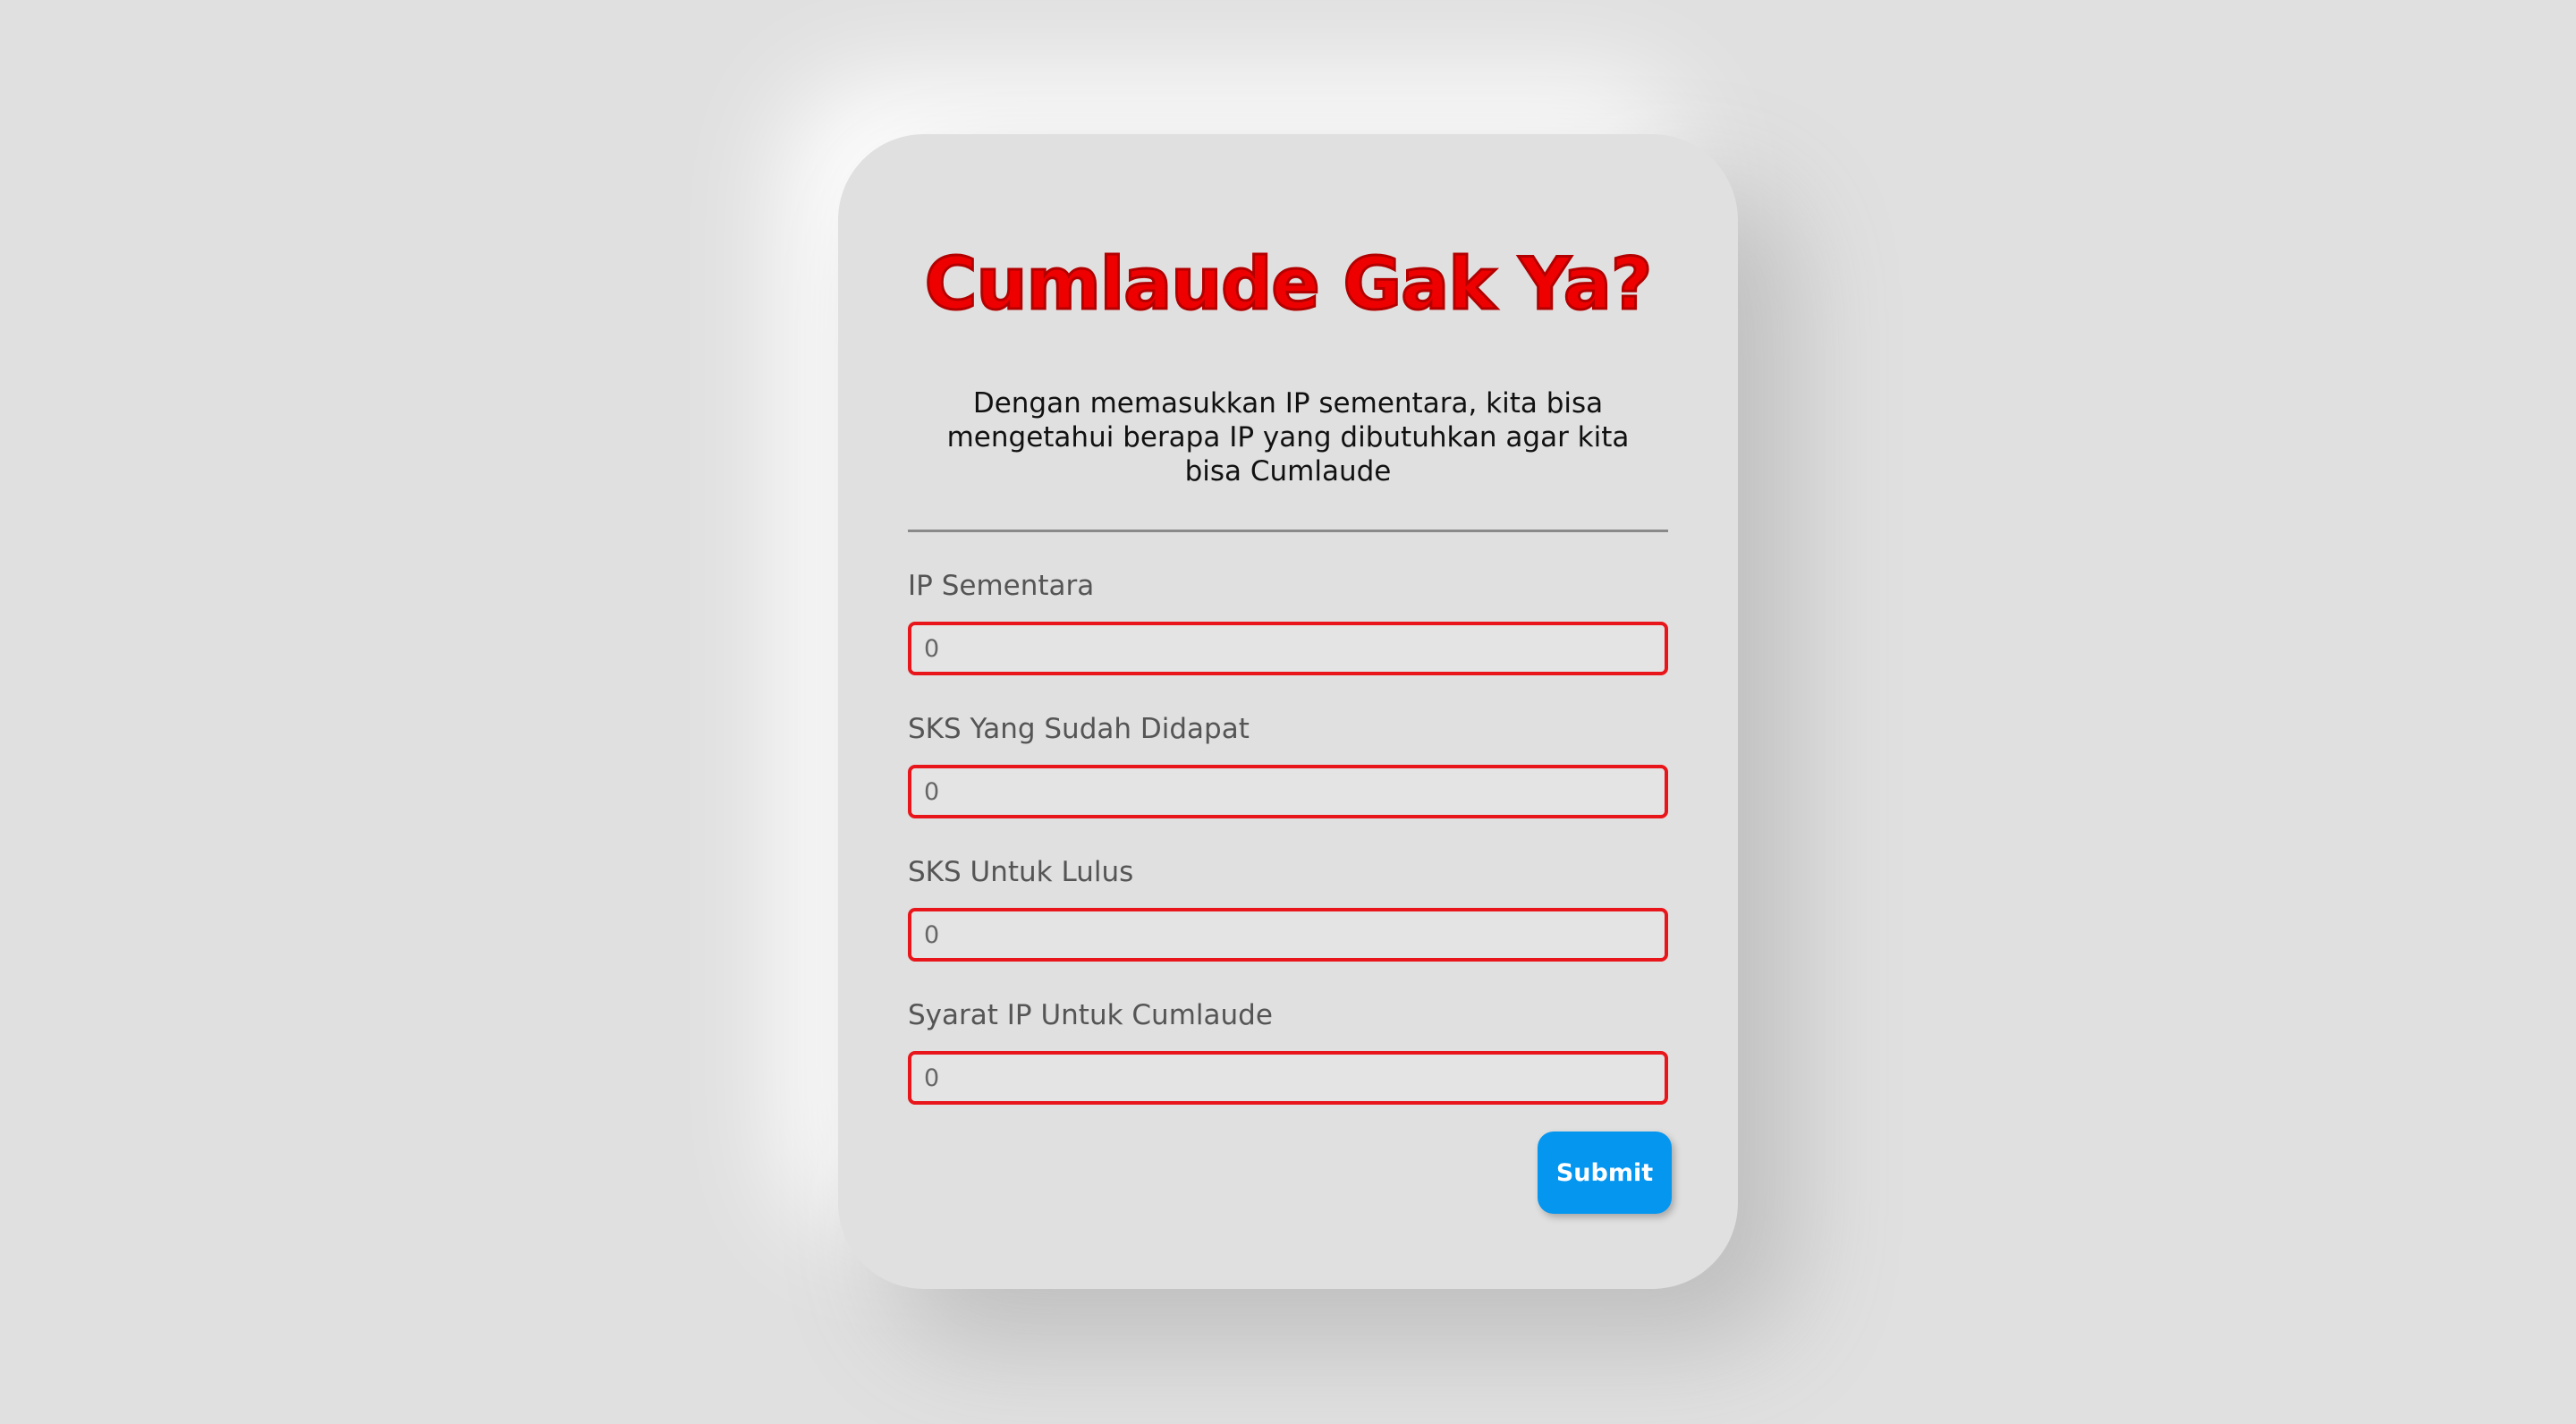  I want to click on field-sks-lulus: SKS Untuk Lulus, so click(1288, 908).